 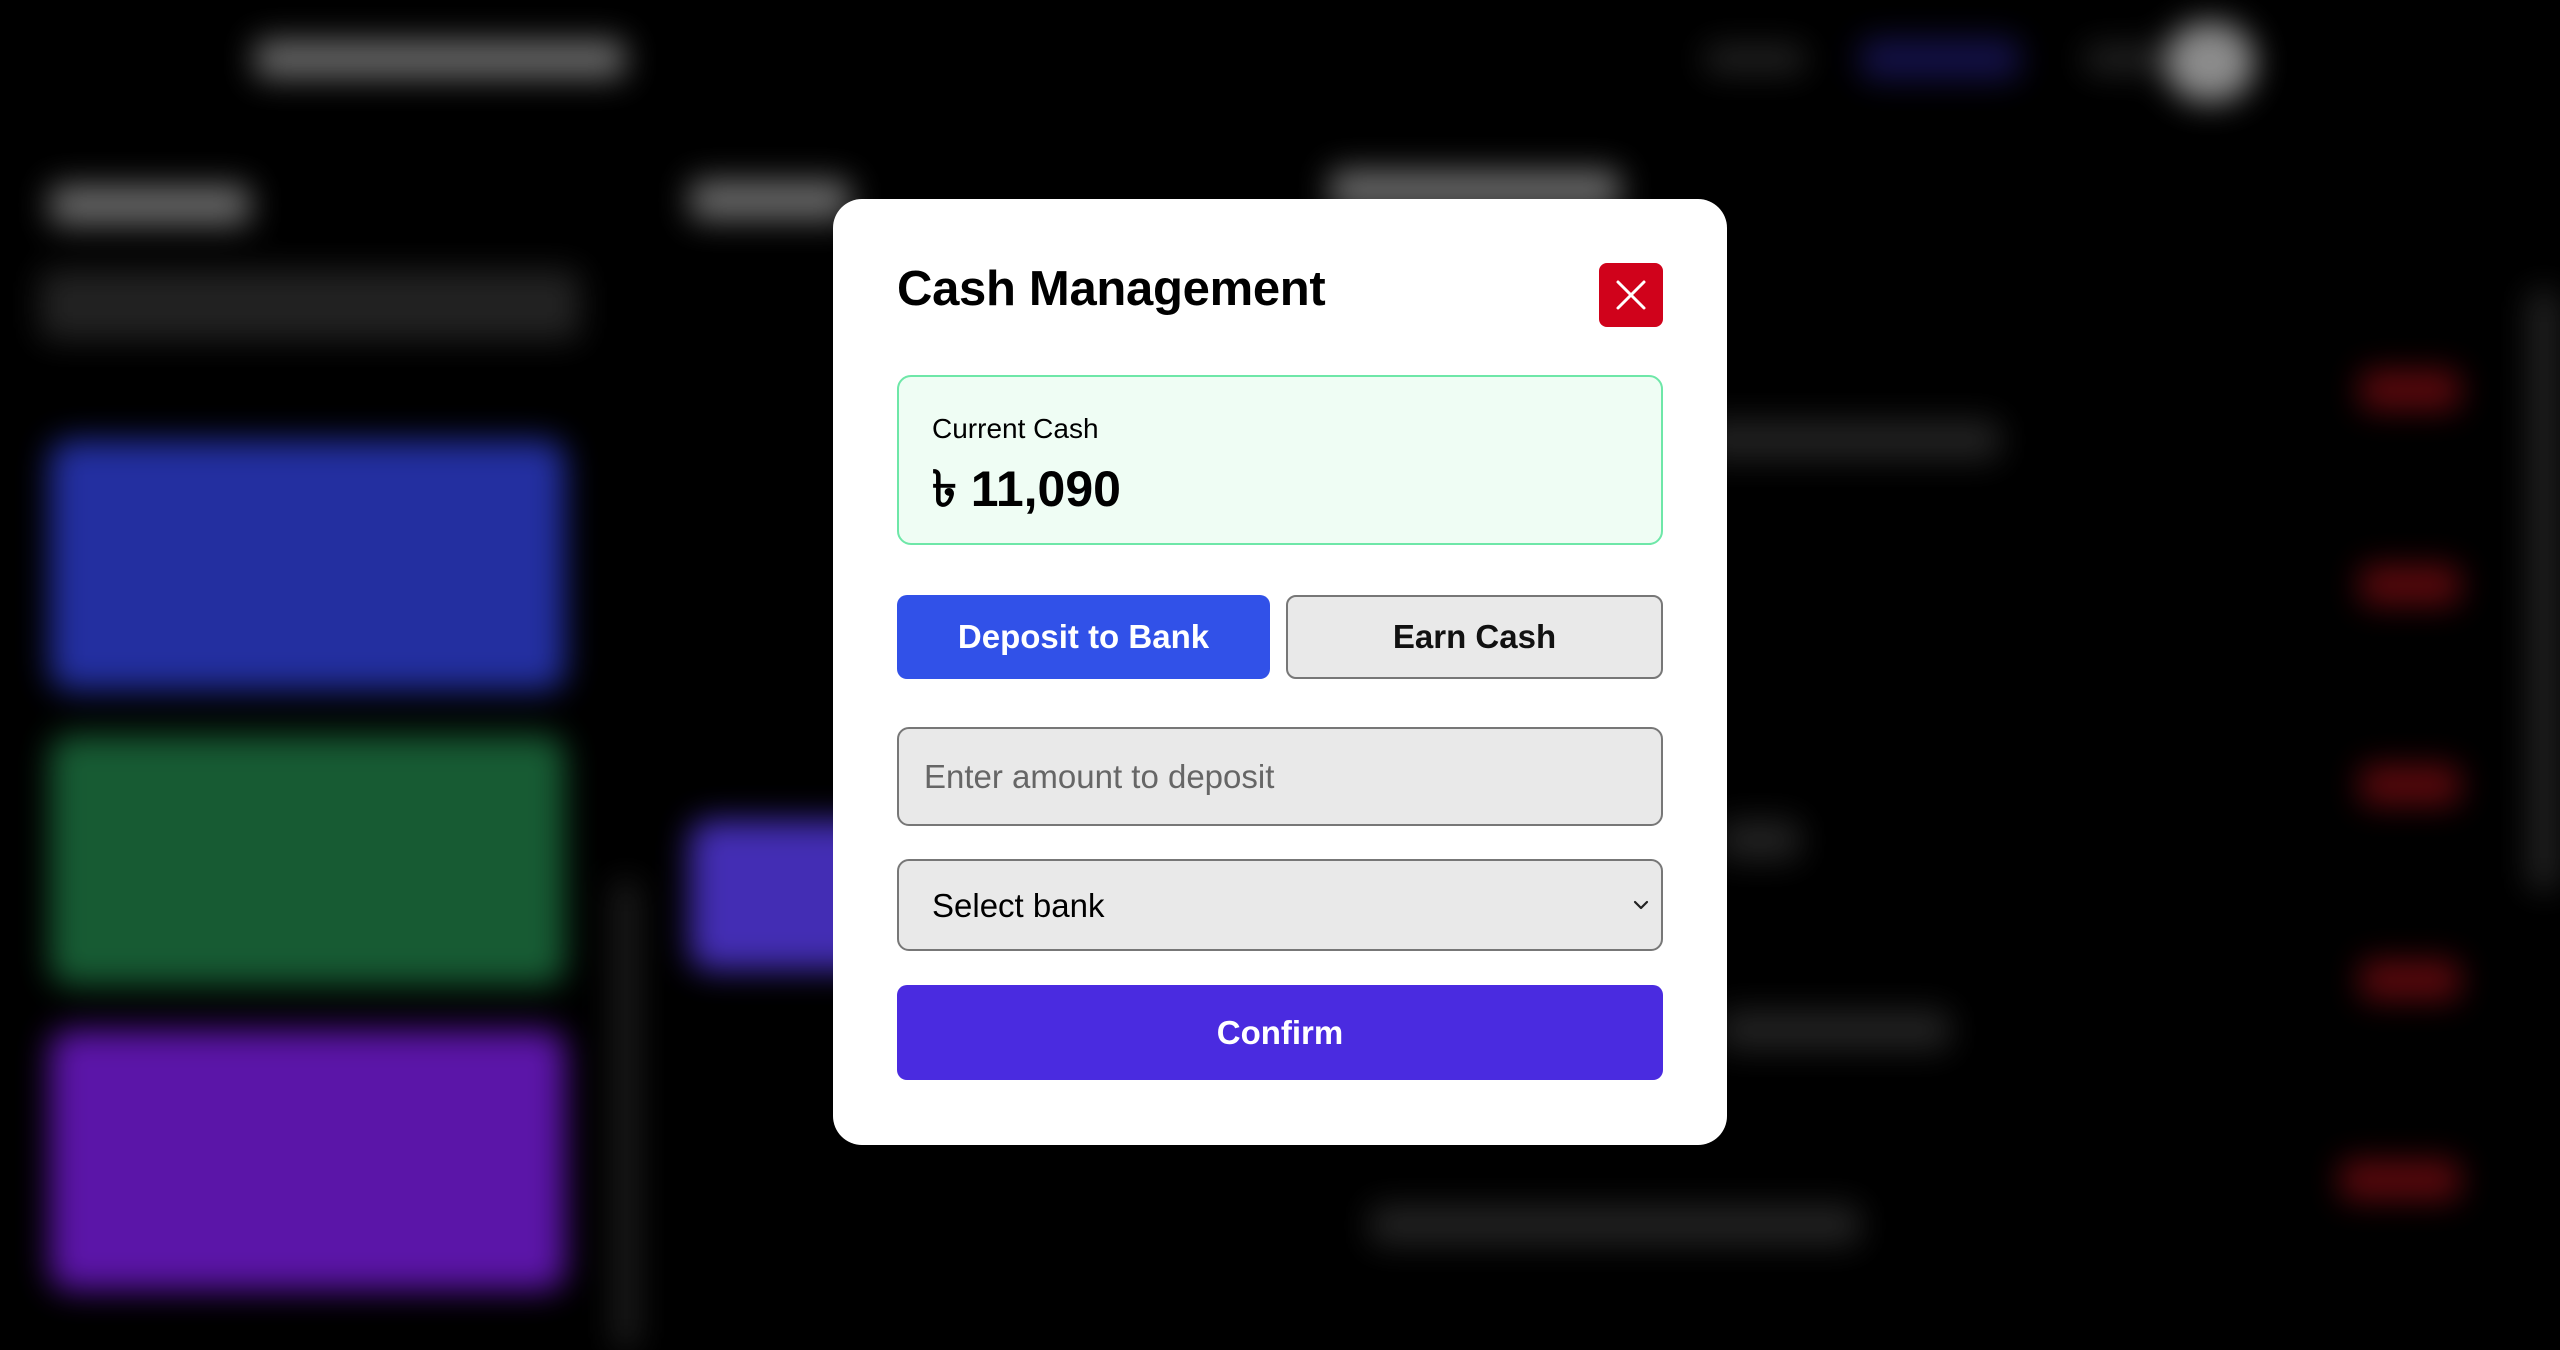 What do you see at coordinates (1111, 289) in the screenshot?
I see `modal-title: Cash Management` at bounding box center [1111, 289].